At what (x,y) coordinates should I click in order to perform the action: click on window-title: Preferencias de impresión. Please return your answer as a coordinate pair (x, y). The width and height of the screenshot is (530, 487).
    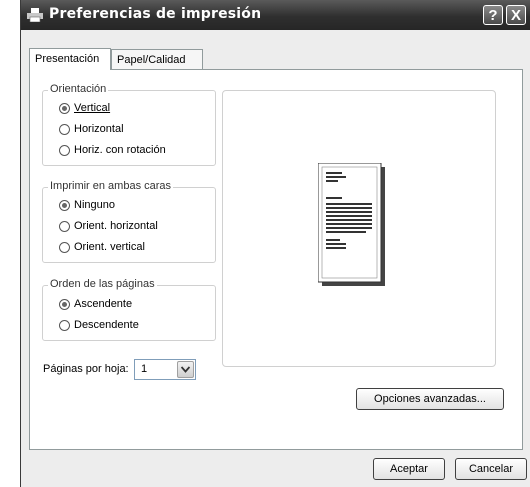
    Looking at the image, I should click on (155, 14).